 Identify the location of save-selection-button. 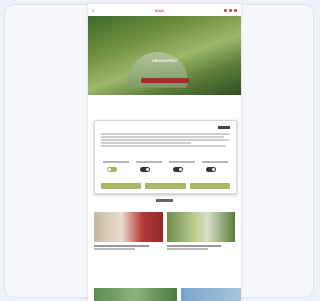
(165, 186).